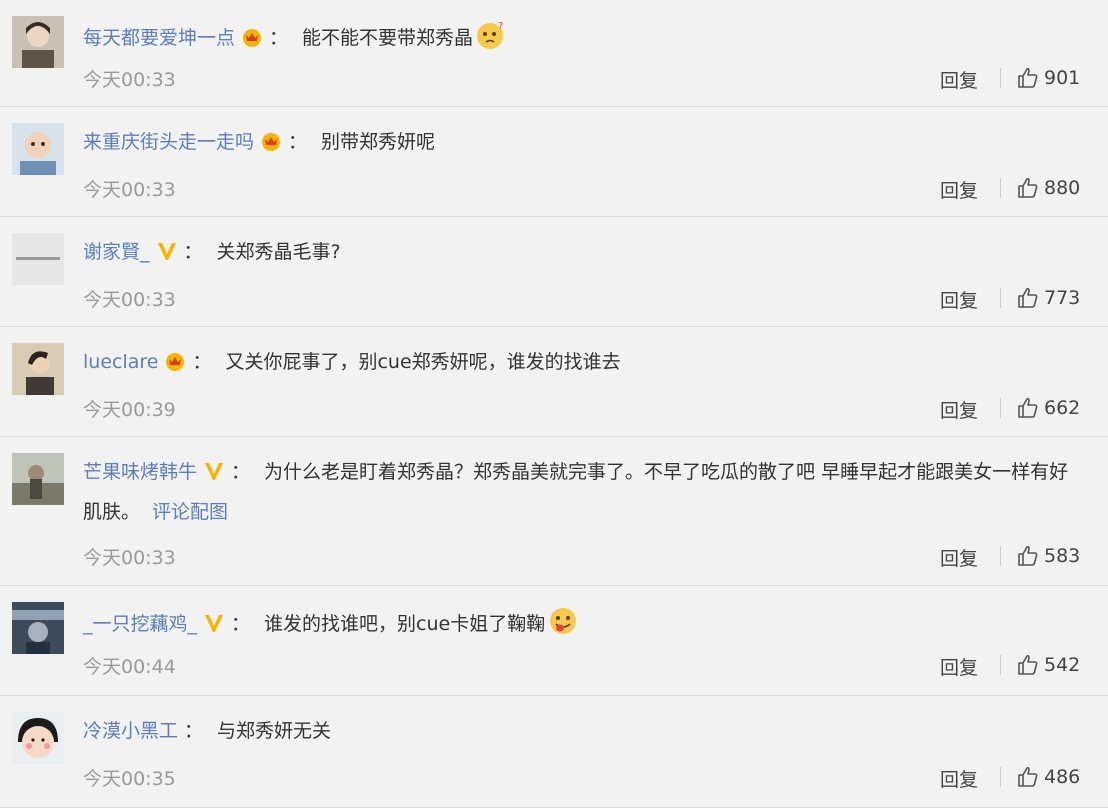 This screenshot has width=1108, height=808. Describe the element at coordinates (168, 142) in the screenshot. I see `username-link: 来重庆街头走一走吗` at that location.